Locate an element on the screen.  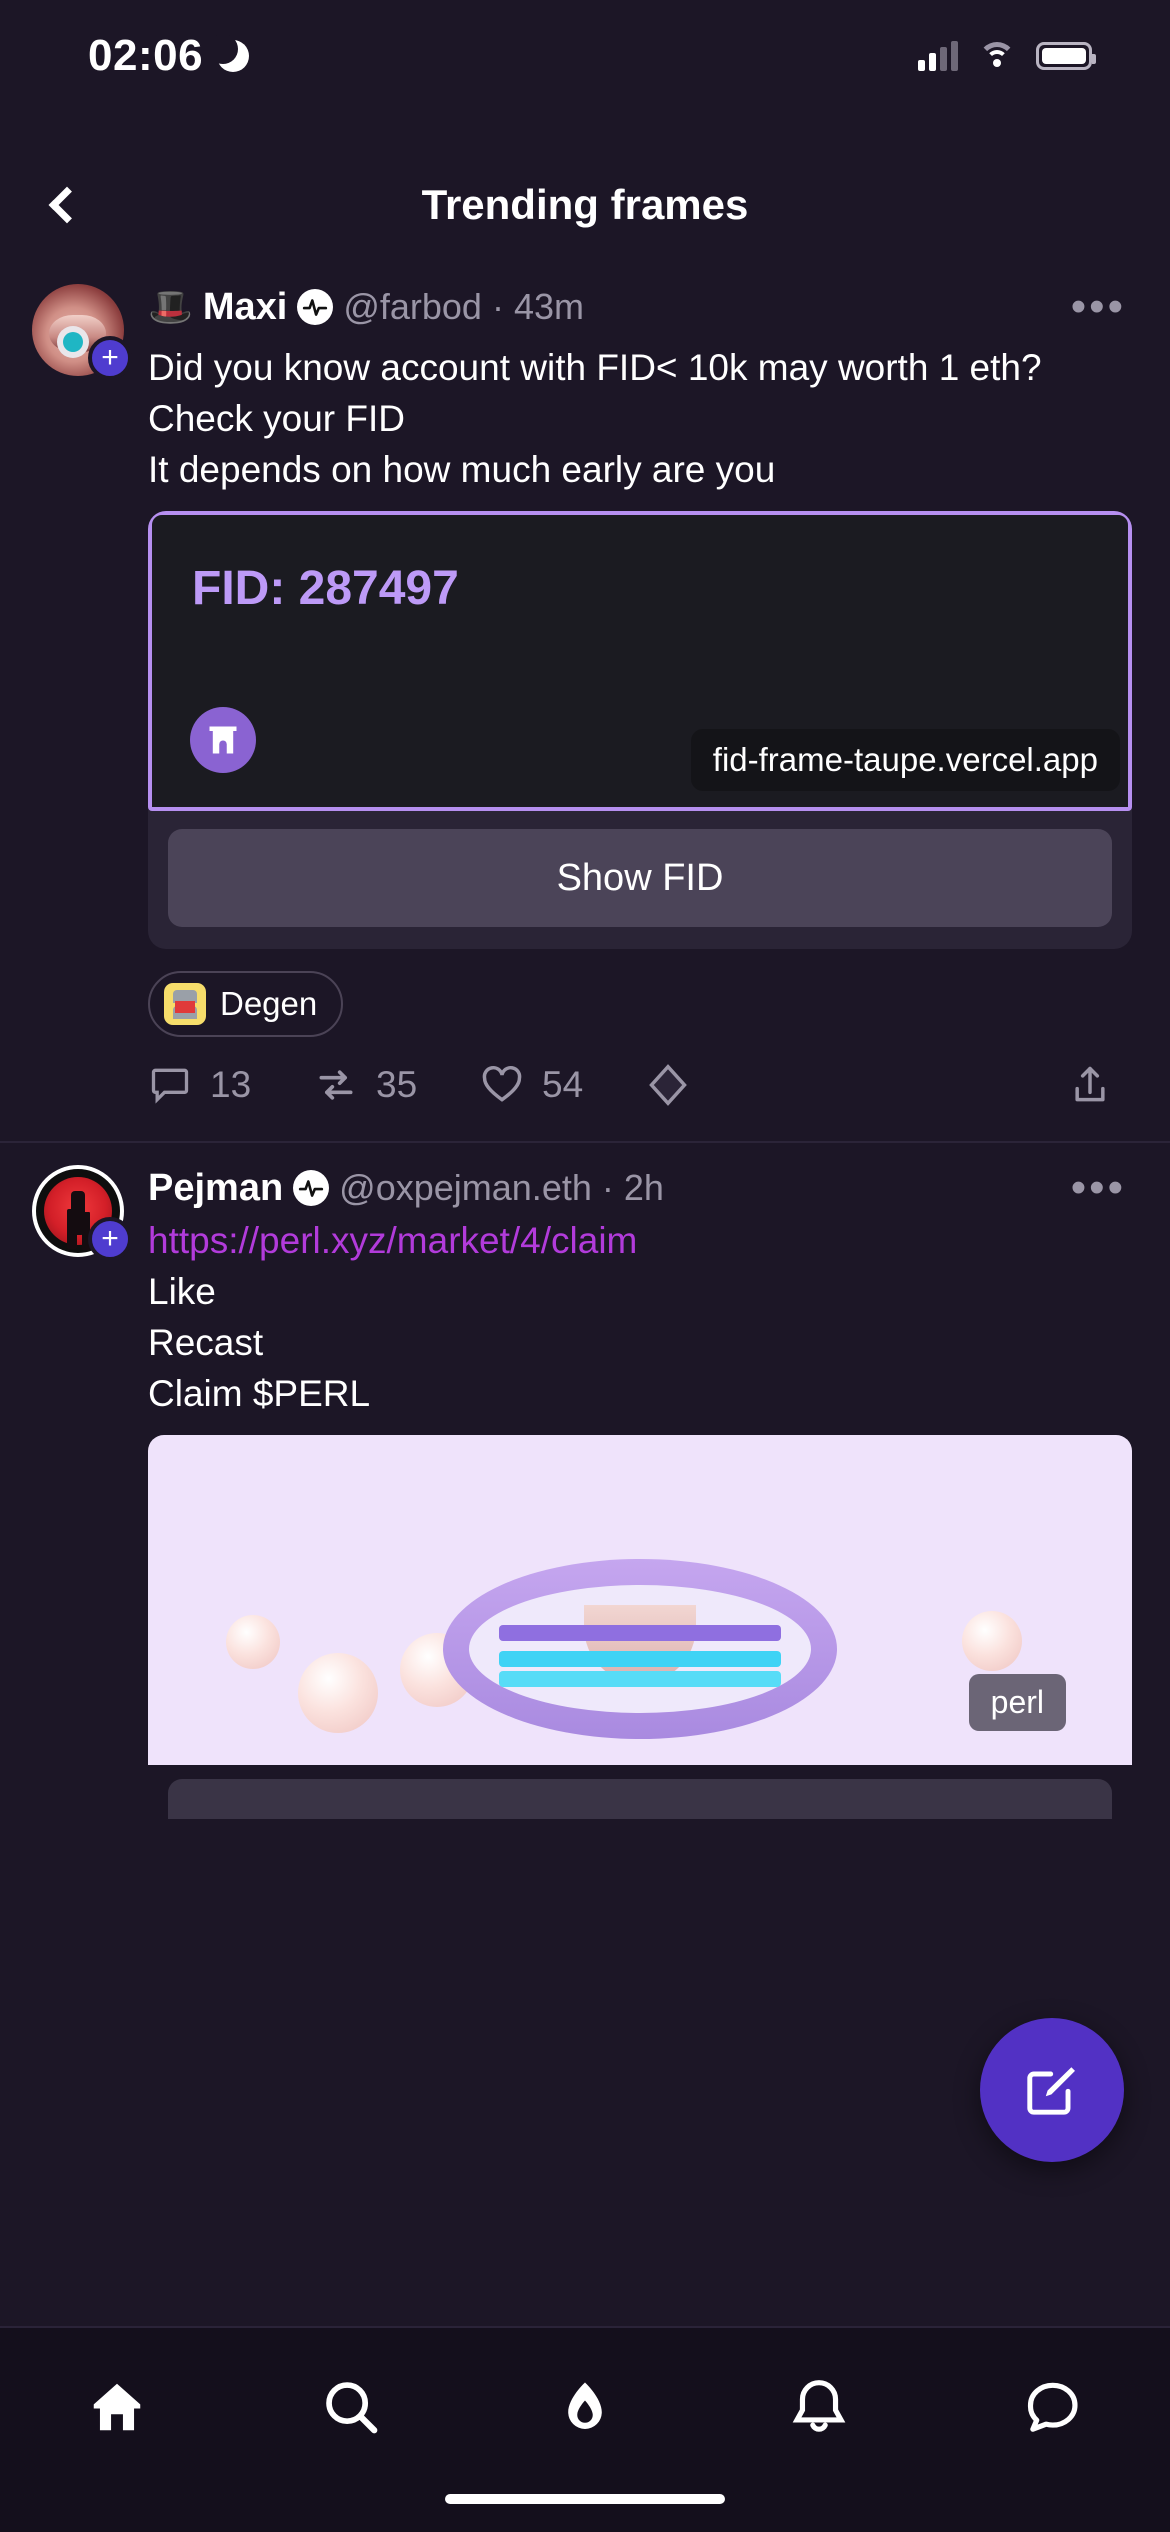
diamond-icon is located at coordinates (668, 1085).